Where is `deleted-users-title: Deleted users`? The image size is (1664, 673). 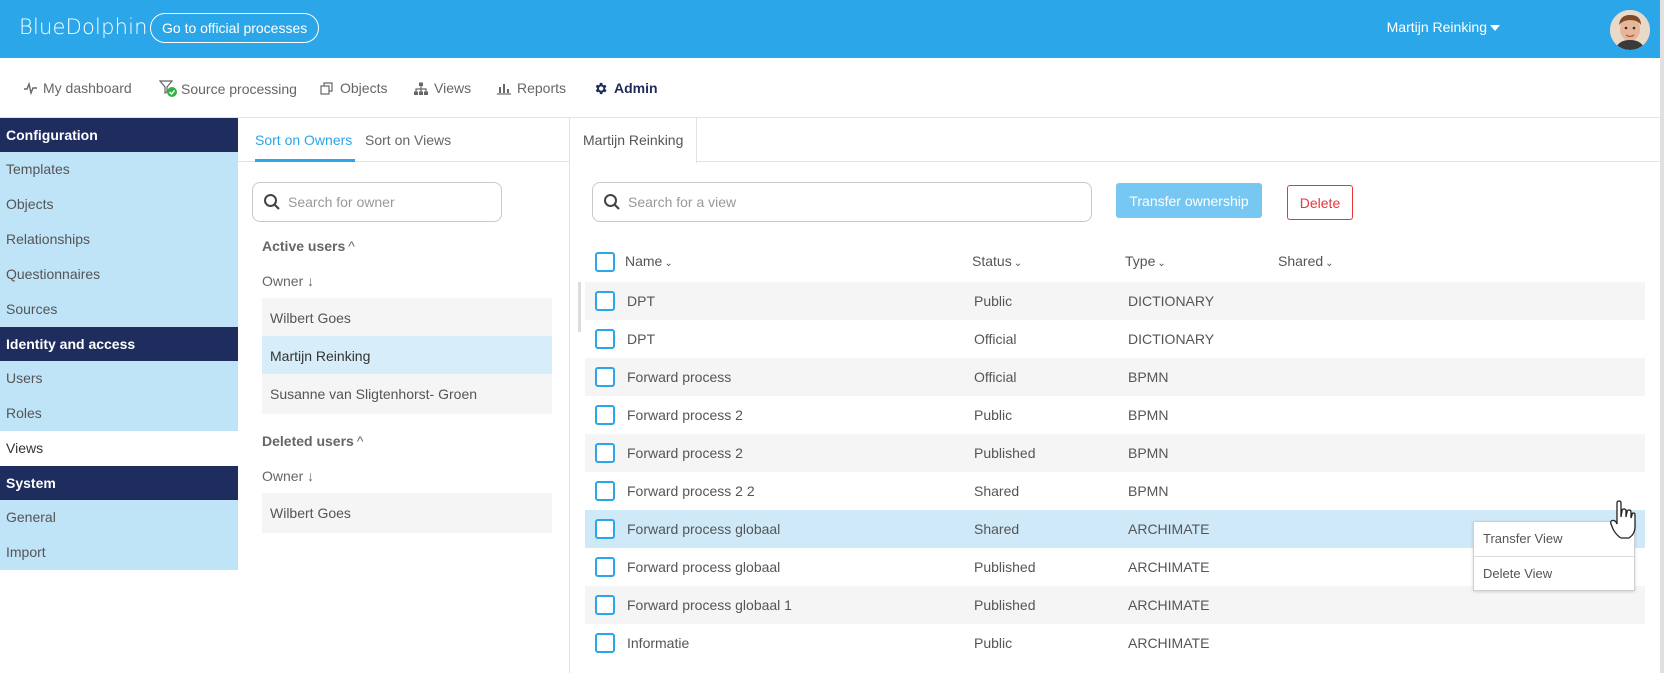
deleted-users-title: Deleted users is located at coordinates (308, 441).